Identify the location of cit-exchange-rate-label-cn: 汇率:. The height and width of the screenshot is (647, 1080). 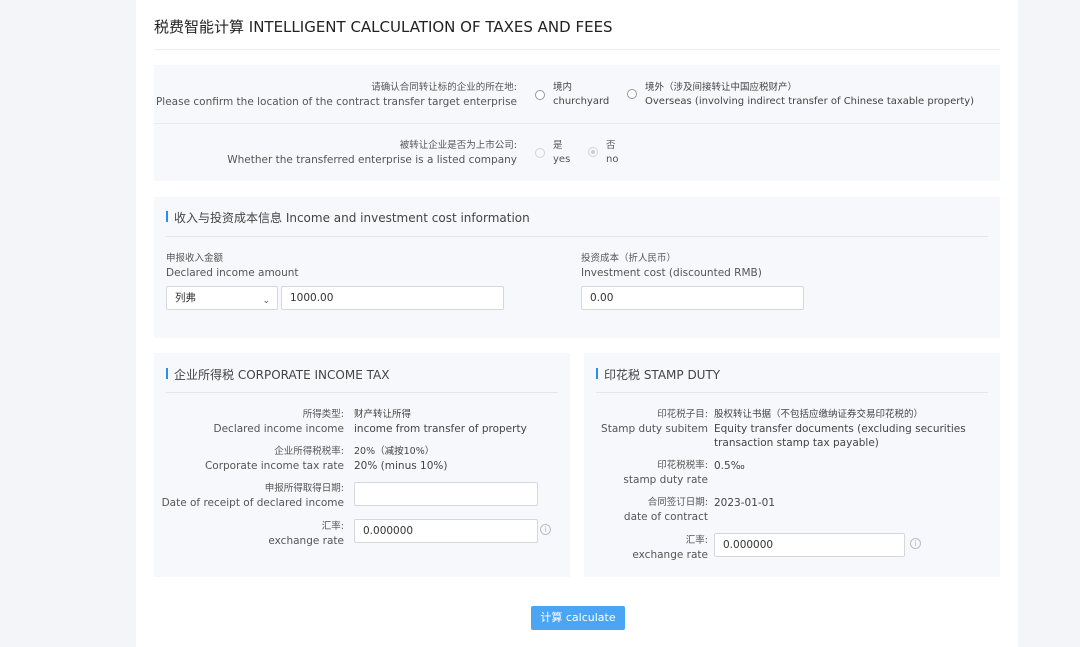
(332, 526).